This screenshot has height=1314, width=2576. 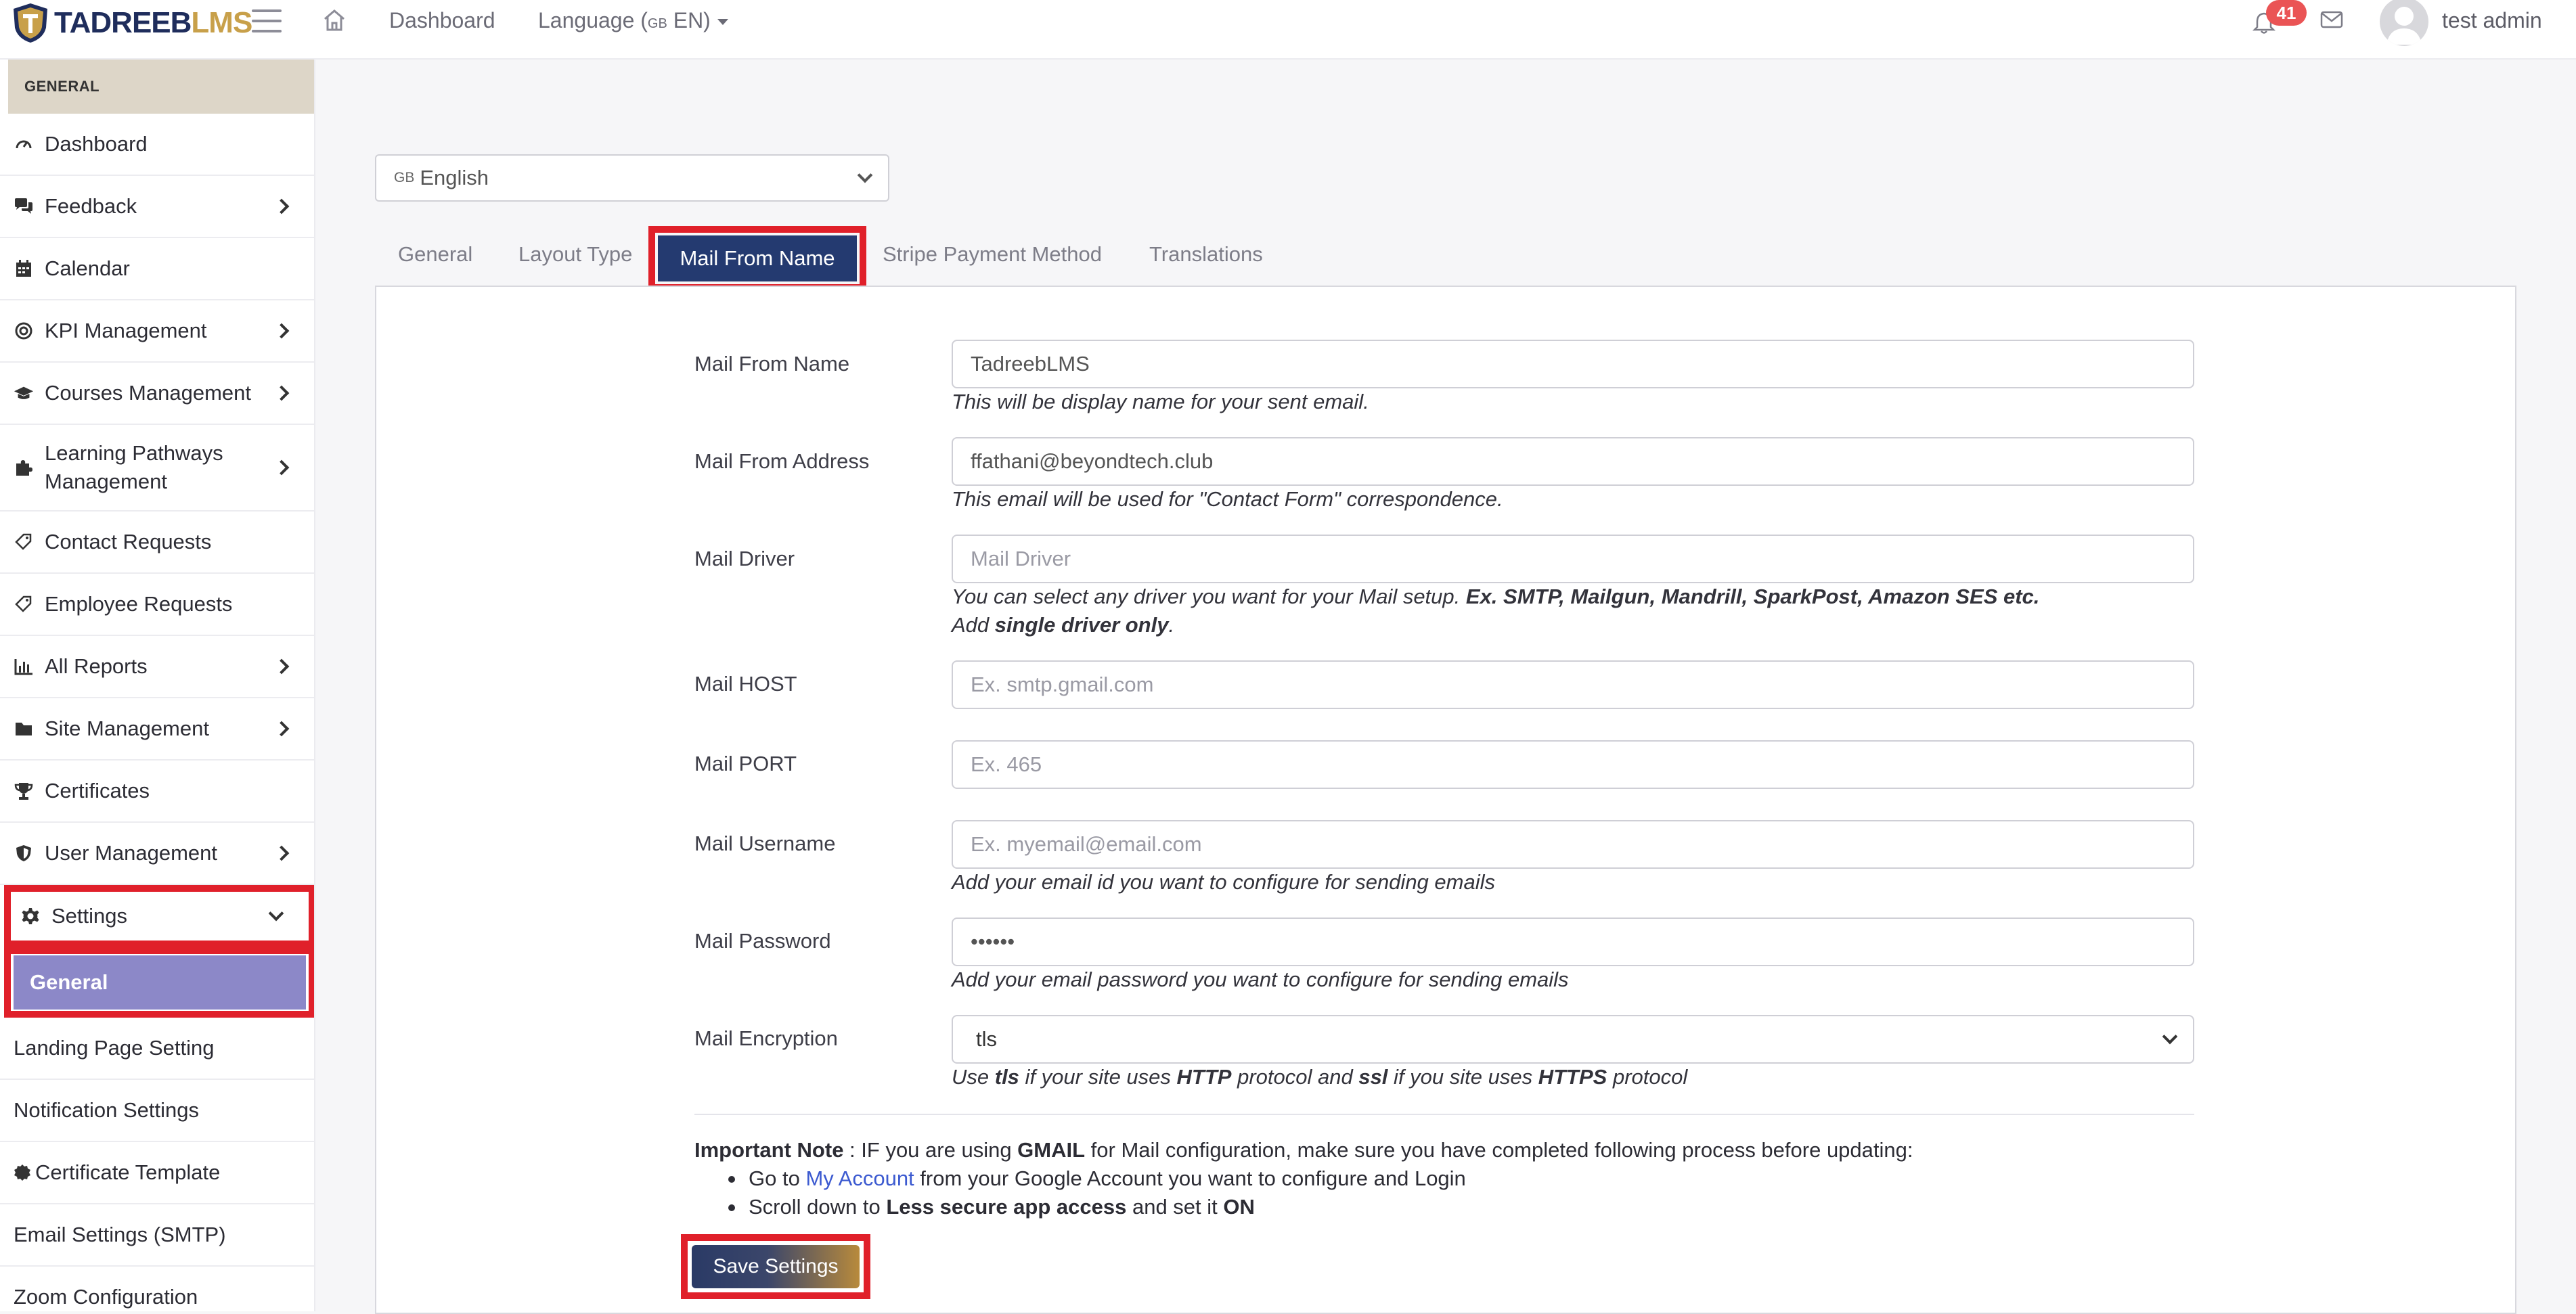 What do you see at coordinates (153, 22) in the screenshot?
I see `brand-name: TADREEBLMS` at bounding box center [153, 22].